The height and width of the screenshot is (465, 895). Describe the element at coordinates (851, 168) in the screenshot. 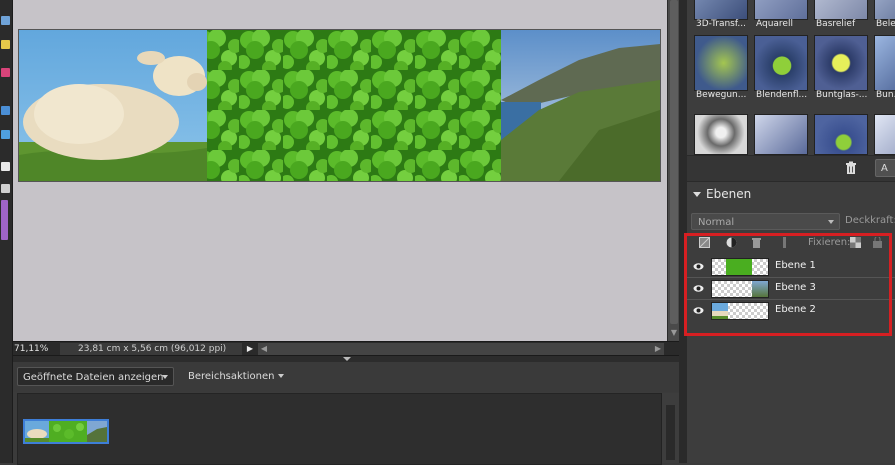

I see `trash-icon` at that location.